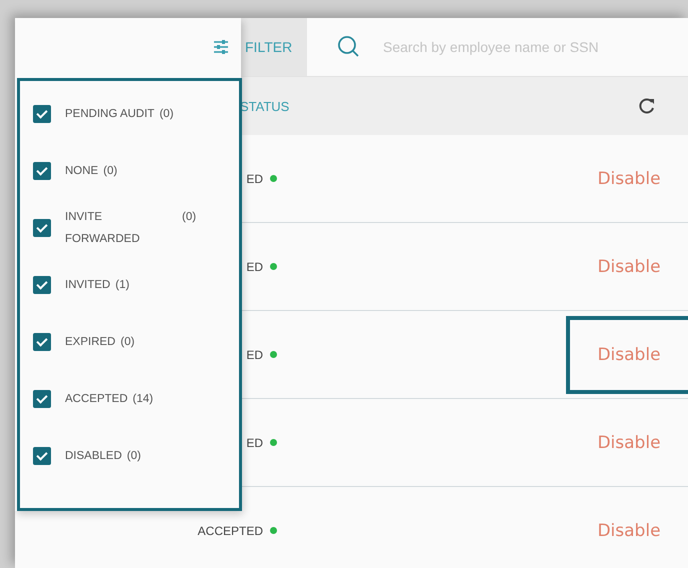 This screenshot has height=568, width=688. I want to click on option-count: (14), so click(143, 399).